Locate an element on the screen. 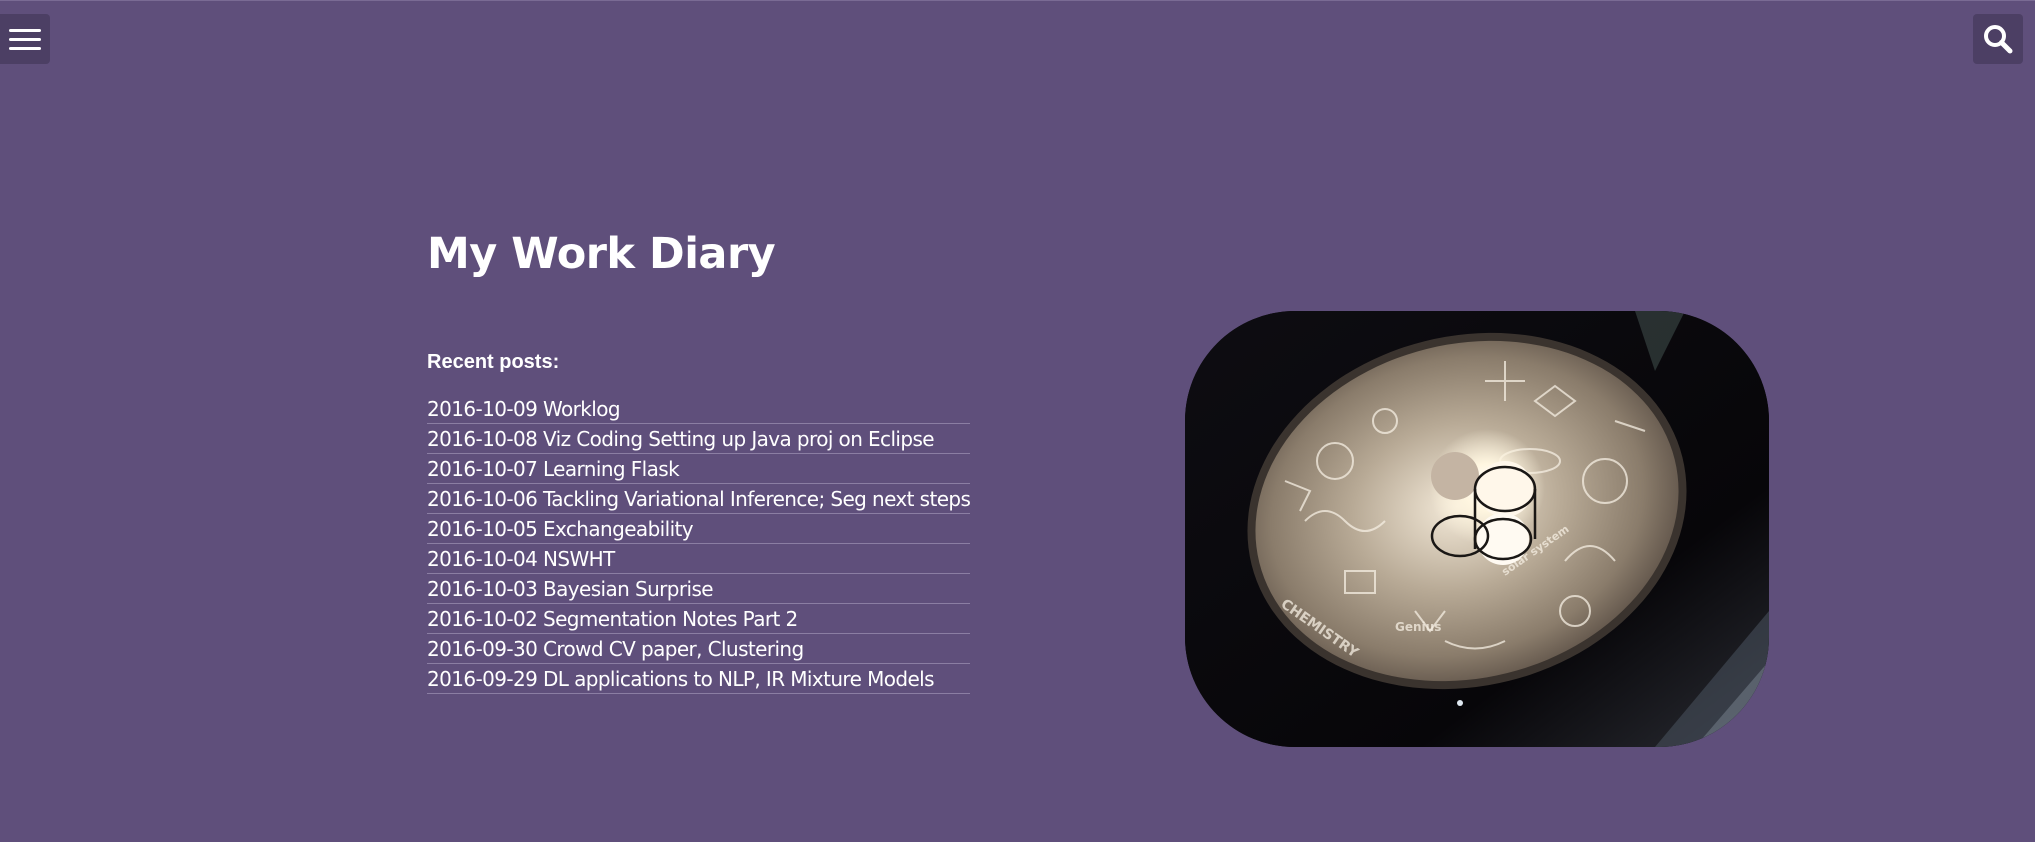 The height and width of the screenshot is (842, 2035). shade-text: Genius is located at coordinates (1418, 627).